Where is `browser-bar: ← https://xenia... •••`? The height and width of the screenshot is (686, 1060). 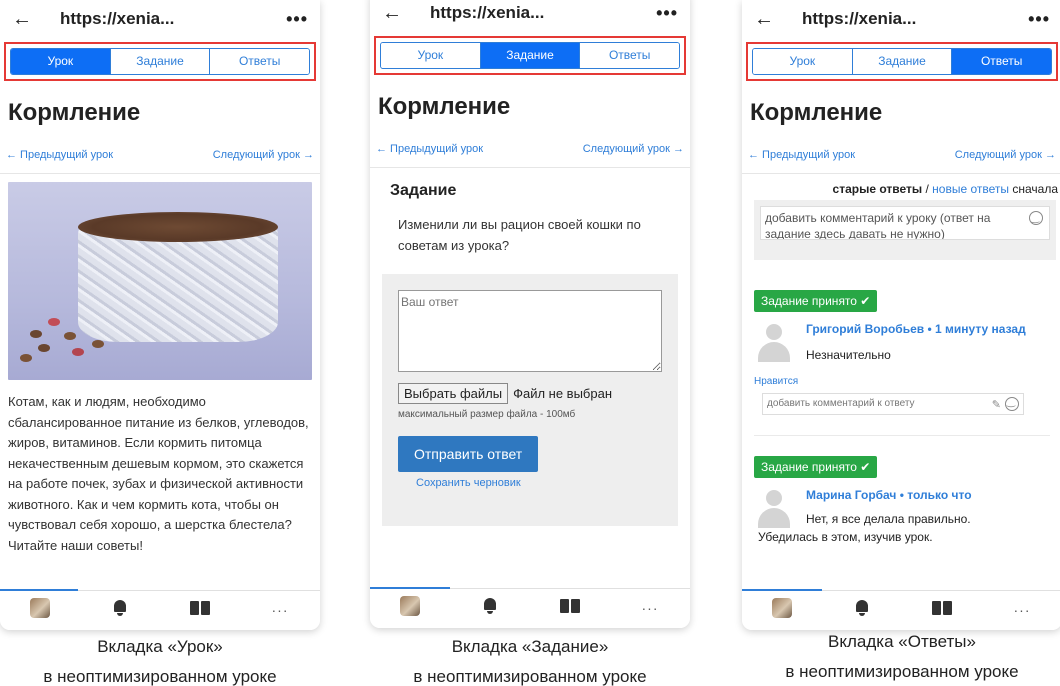 browser-bar: ← https://xenia... ••• is located at coordinates (160, 19).